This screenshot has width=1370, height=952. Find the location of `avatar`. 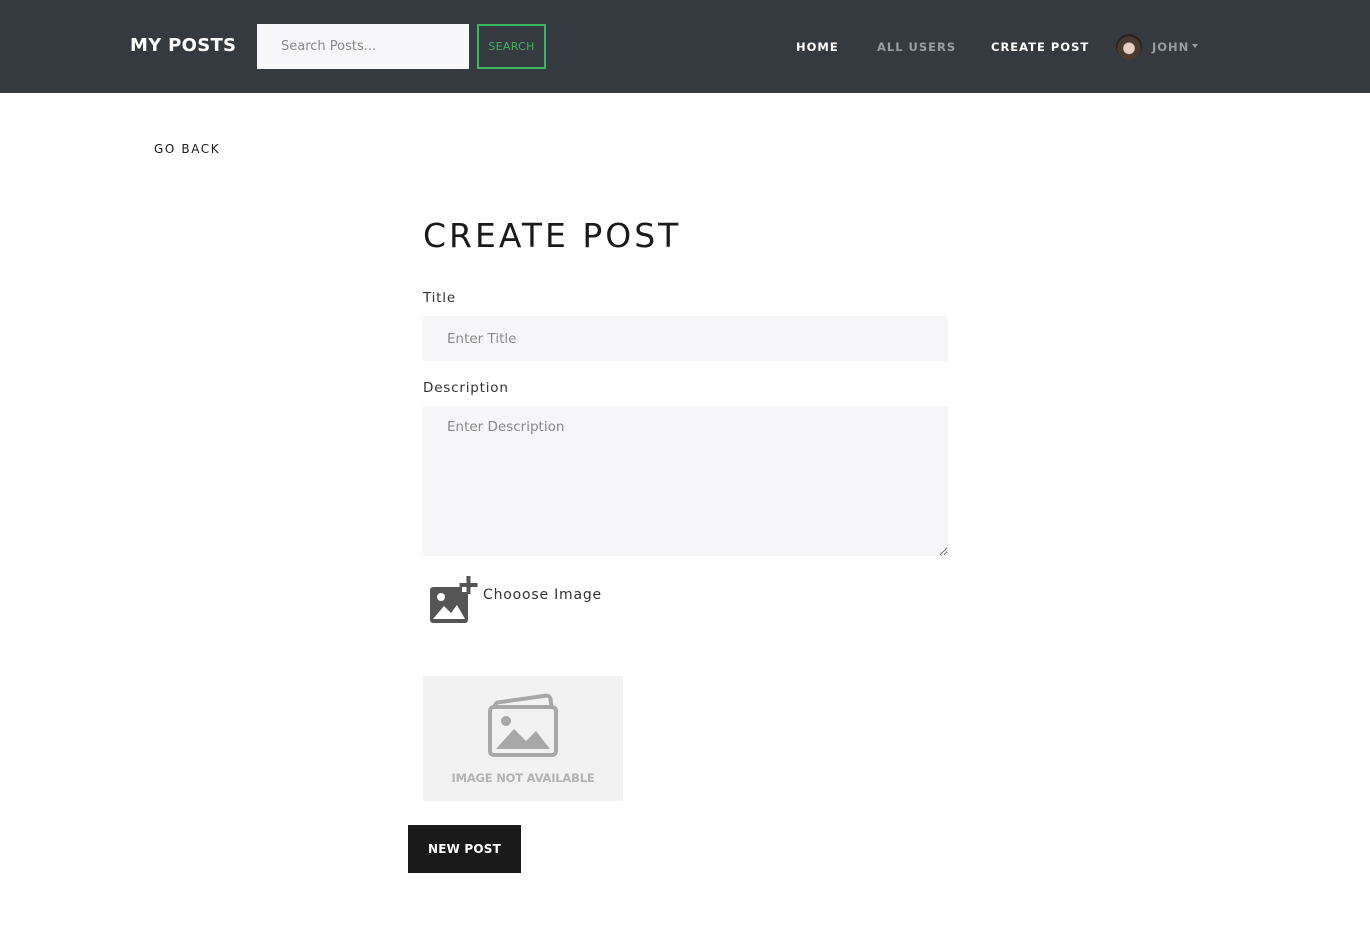

avatar is located at coordinates (1129, 47).